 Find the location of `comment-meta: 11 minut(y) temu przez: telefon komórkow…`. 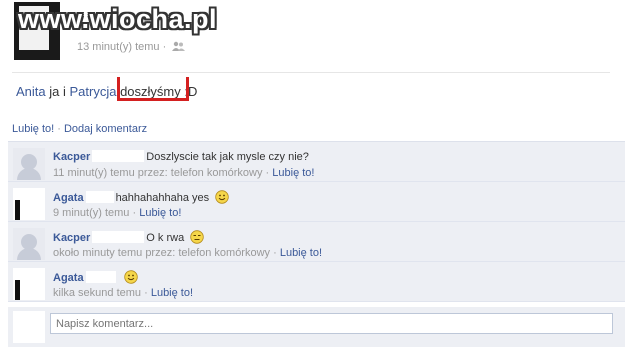

comment-meta: 11 minut(y) temu przez: telefon komórkow… is located at coordinates (184, 173).